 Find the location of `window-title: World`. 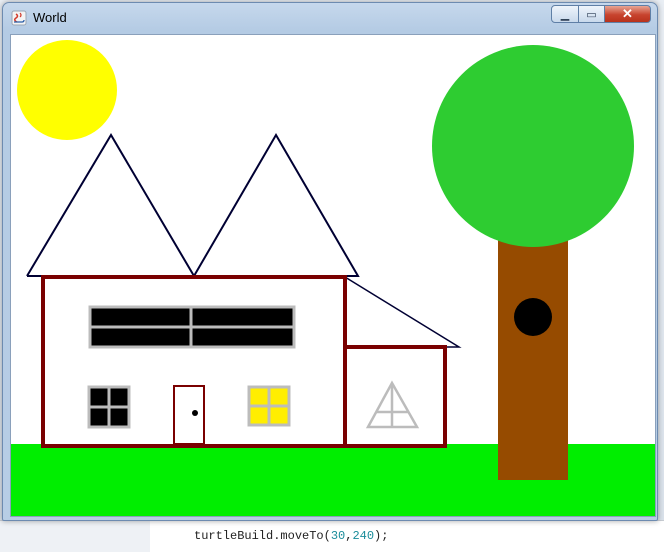

window-title: World is located at coordinates (50, 17).